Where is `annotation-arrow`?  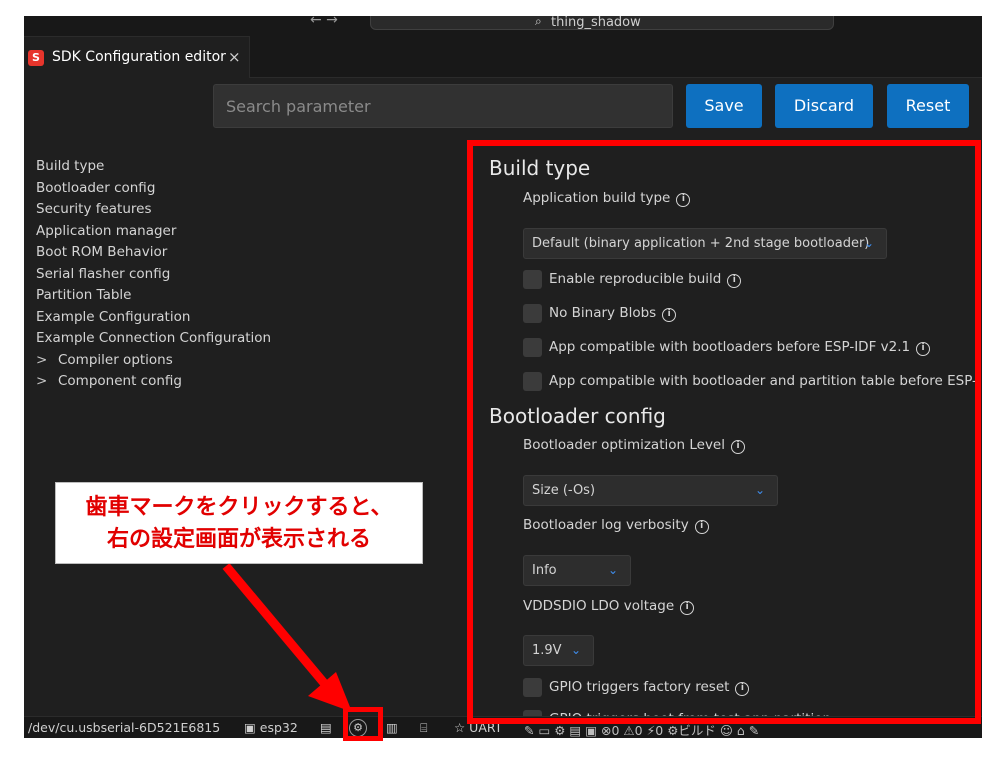
annotation-arrow is located at coordinates (287, 637).